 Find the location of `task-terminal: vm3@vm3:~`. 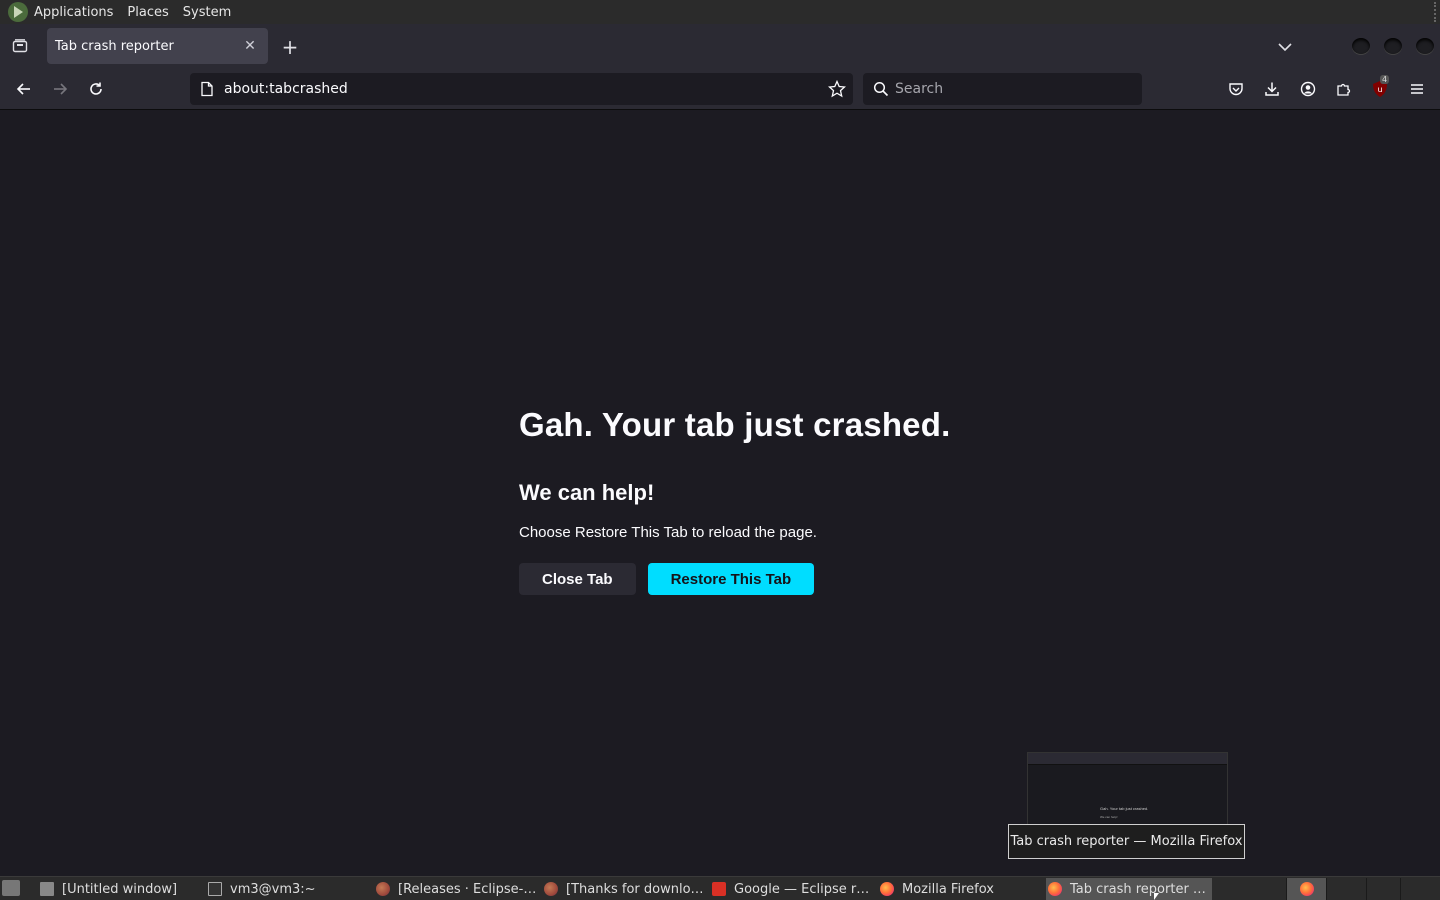

task-terminal: vm3@vm3:~ is located at coordinates (288, 889).